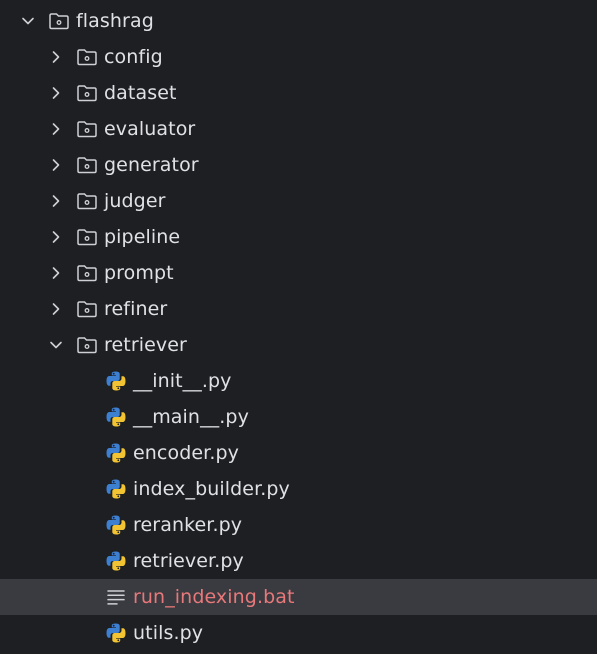  Describe the element at coordinates (298, 597) in the screenshot. I see `tree-item-run-indexing-bat: run_indexing.bat` at that location.